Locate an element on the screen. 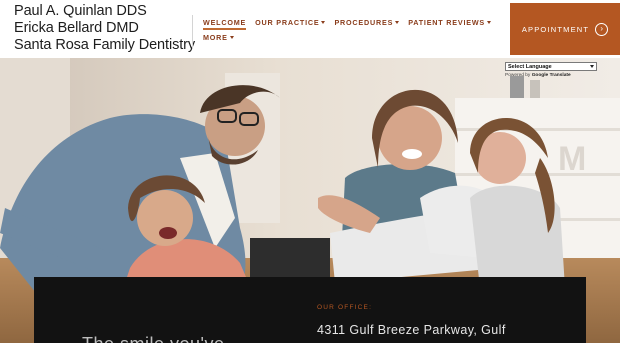  dropdown-arrow-icon is located at coordinates (592, 66).